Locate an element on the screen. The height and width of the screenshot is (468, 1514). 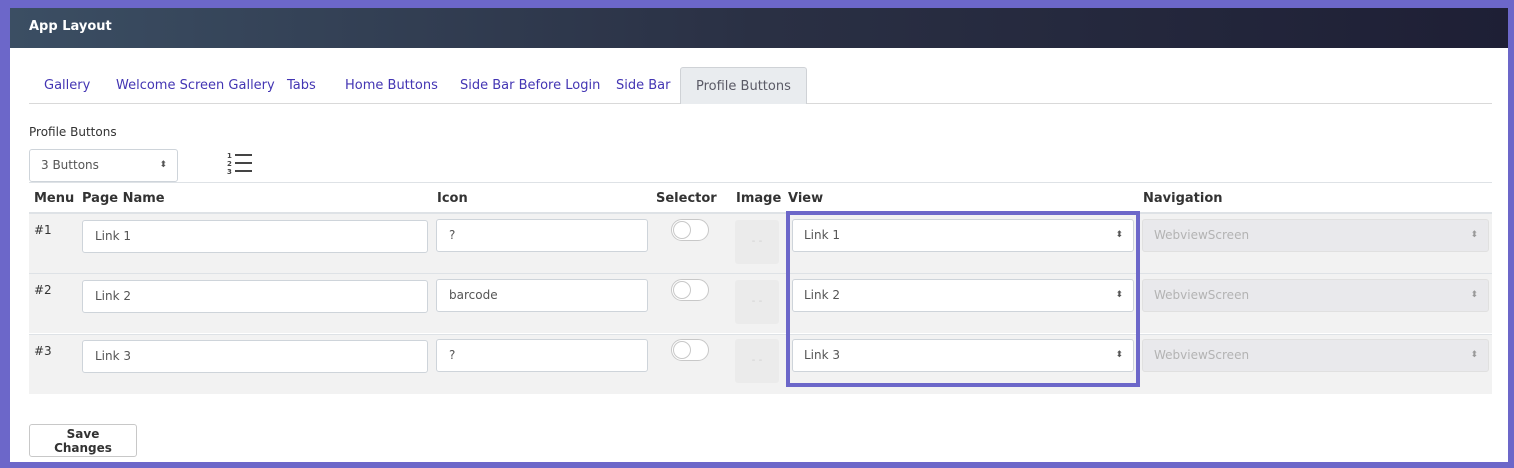
header-icon: Icon is located at coordinates (452, 198).